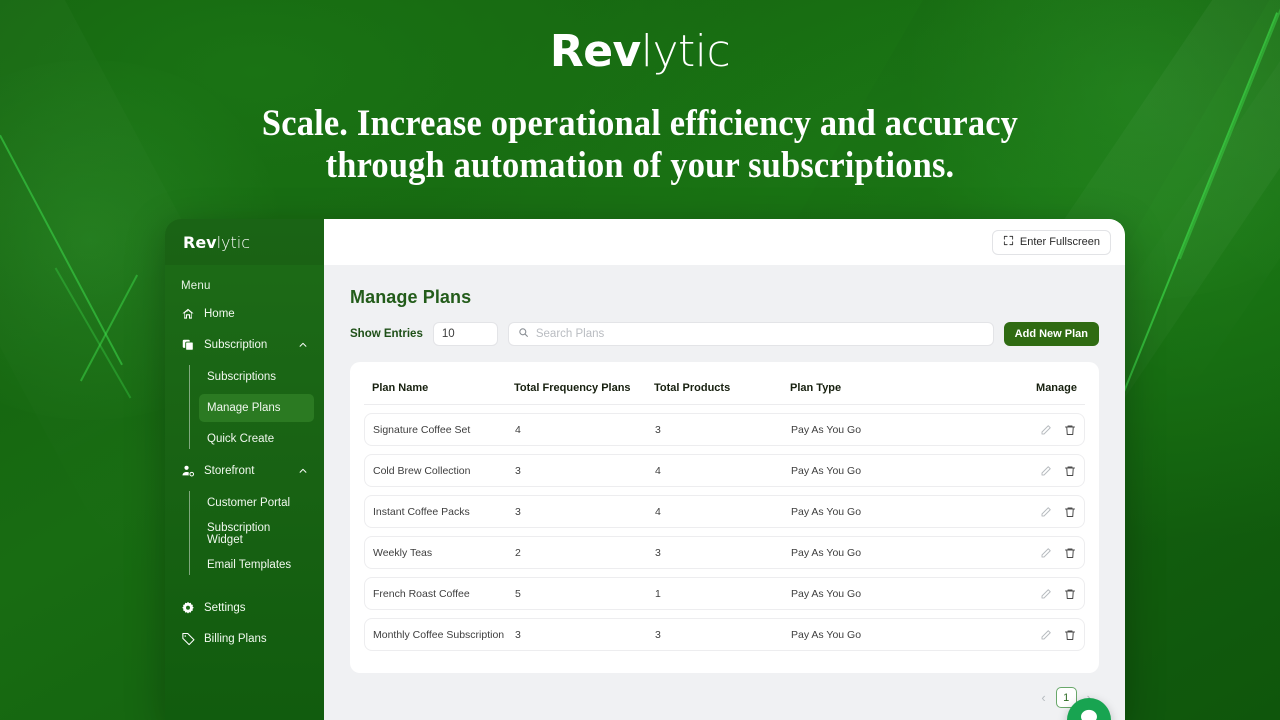 Image resolution: width=1280 pixels, height=720 pixels. I want to click on toolbar: Show Entries Add New Plan, so click(724, 334).